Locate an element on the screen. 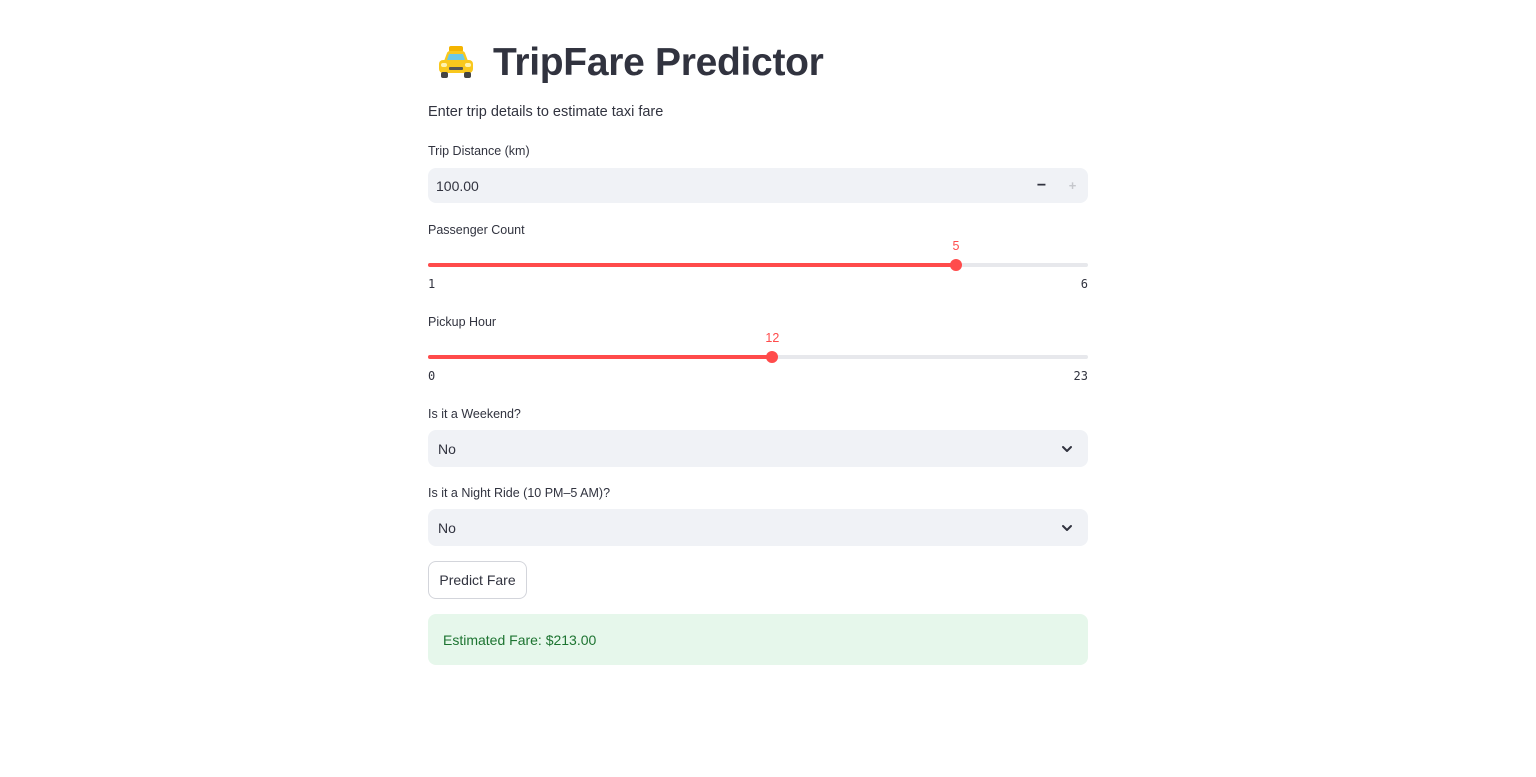  night-ride-select: No is located at coordinates (758, 527).